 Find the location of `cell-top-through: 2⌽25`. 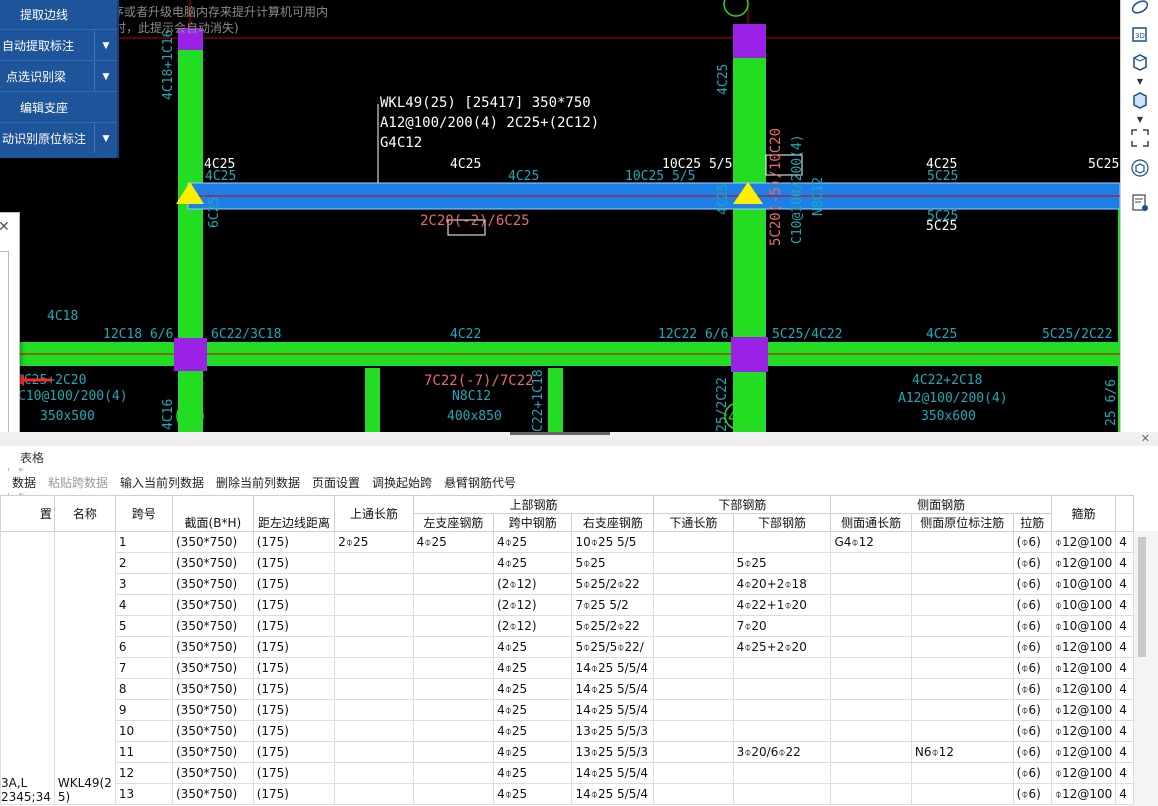

cell-top-through: 2⌽25 is located at coordinates (374, 542).